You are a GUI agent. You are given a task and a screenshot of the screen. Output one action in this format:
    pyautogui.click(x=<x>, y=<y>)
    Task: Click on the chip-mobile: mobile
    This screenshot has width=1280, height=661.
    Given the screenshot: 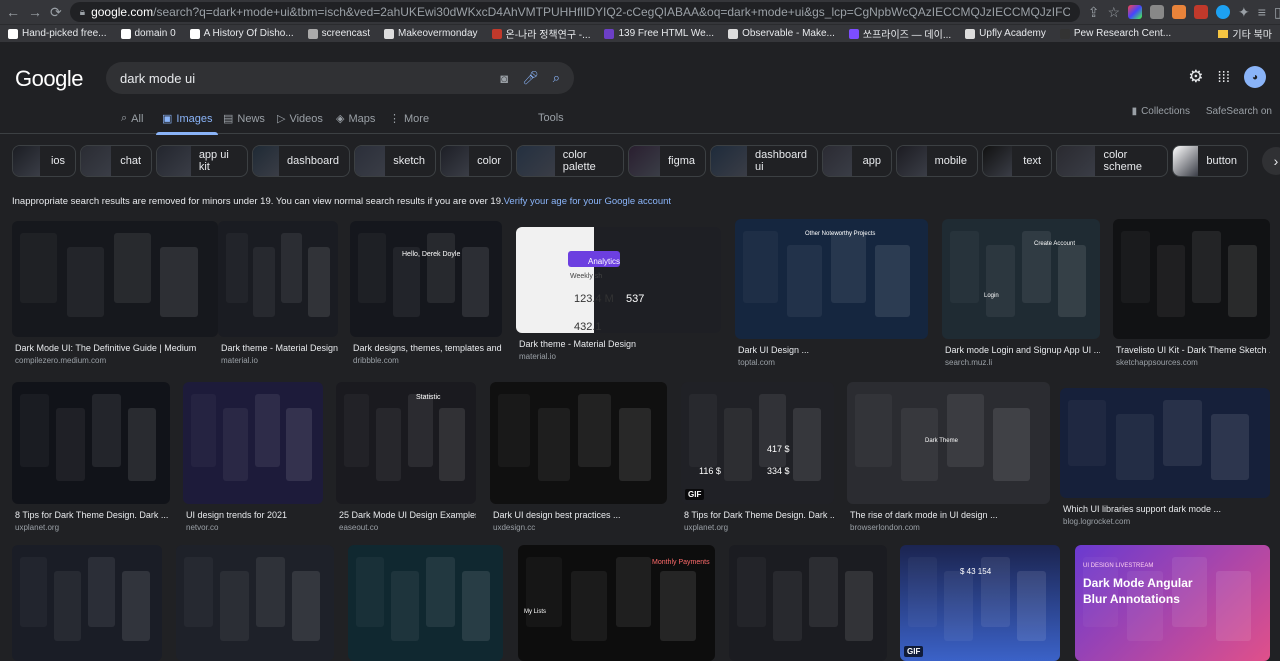 What is the action you would take?
    pyautogui.click(x=937, y=161)
    